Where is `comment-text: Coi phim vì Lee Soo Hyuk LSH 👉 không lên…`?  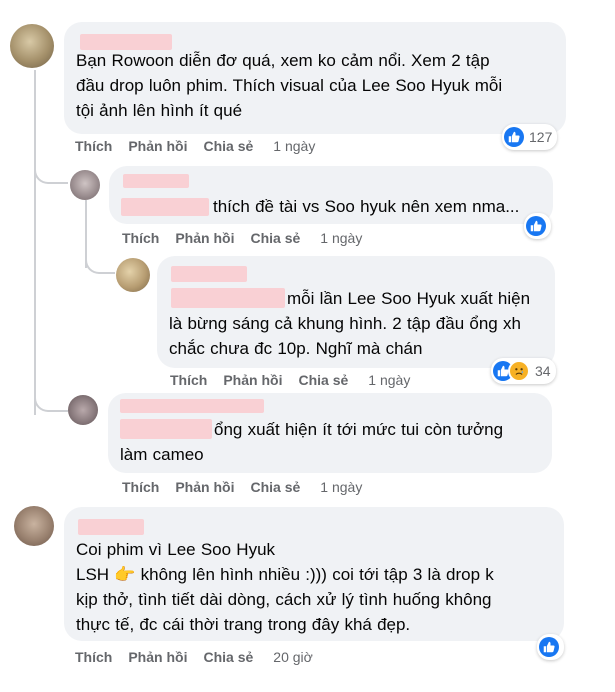
comment-text: Coi phim vì Lee Soo Hyuk LSH 👉 không lên… is located at coordinates (285, 587).